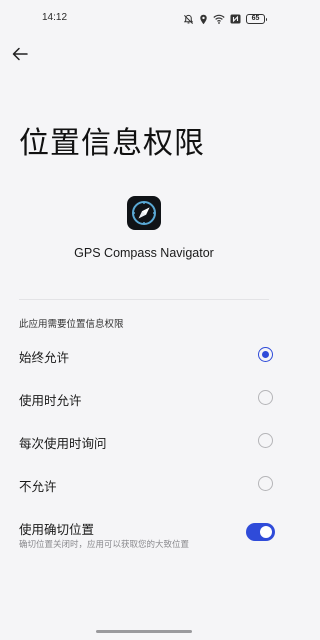  What do you see at coordinates (144, 354) in the screenshot?
I see `option-always-allow: 始终允许` at bounding box center [144, 354].